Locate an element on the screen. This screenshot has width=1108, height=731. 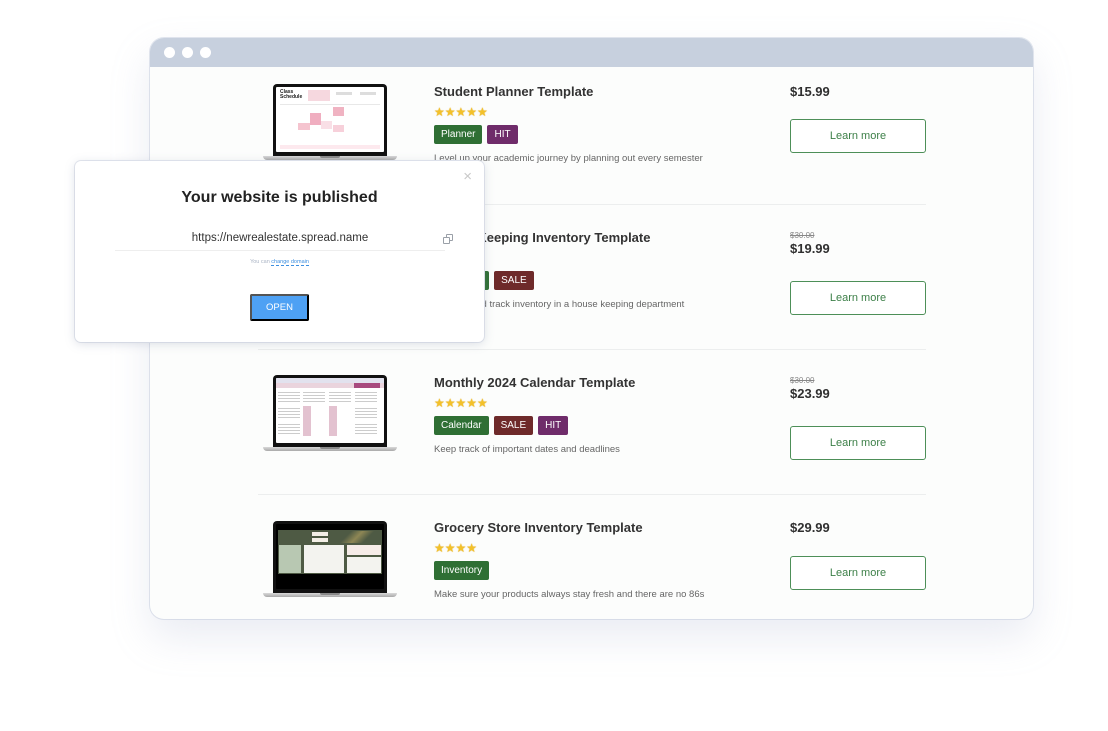
browser-titlebar is located at coordinates (591, 52).